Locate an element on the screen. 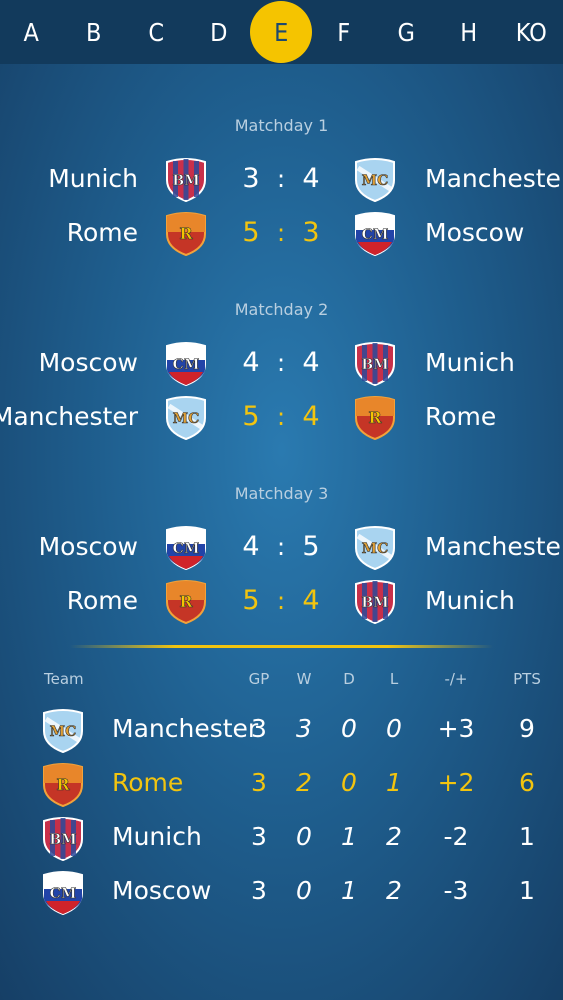 This screenshot has height=1000, width=563. wins: 0 is located at coordinates (304, 836).